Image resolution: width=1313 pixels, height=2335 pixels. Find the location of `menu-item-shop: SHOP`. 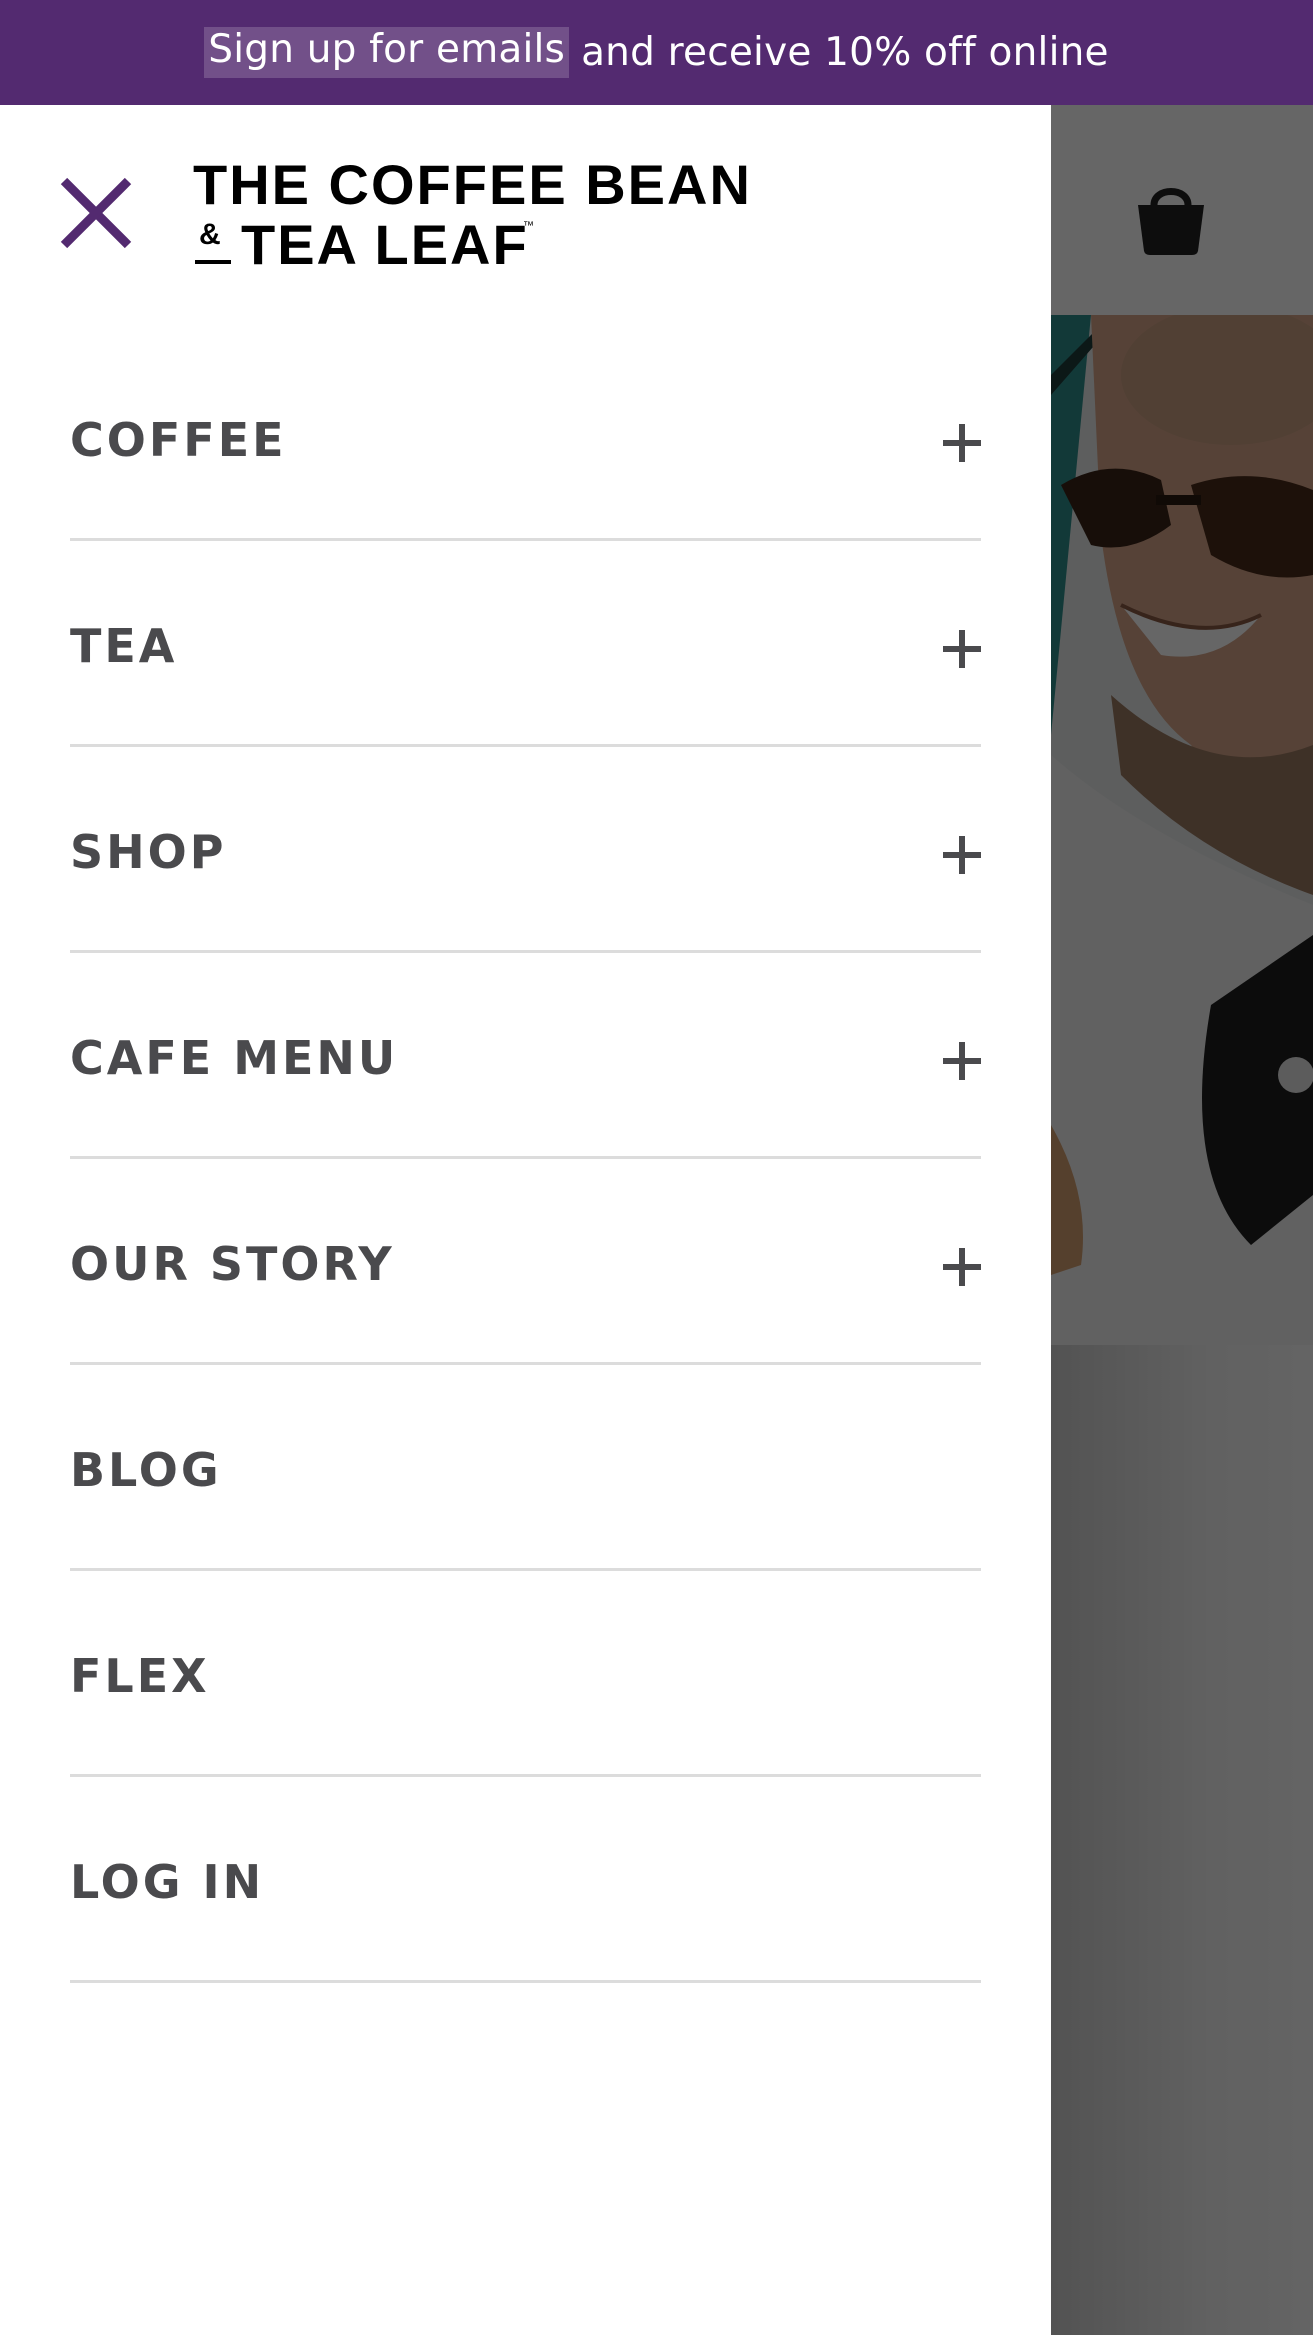

menu-item-shop: SHOP is located at coordinates (525, 850).